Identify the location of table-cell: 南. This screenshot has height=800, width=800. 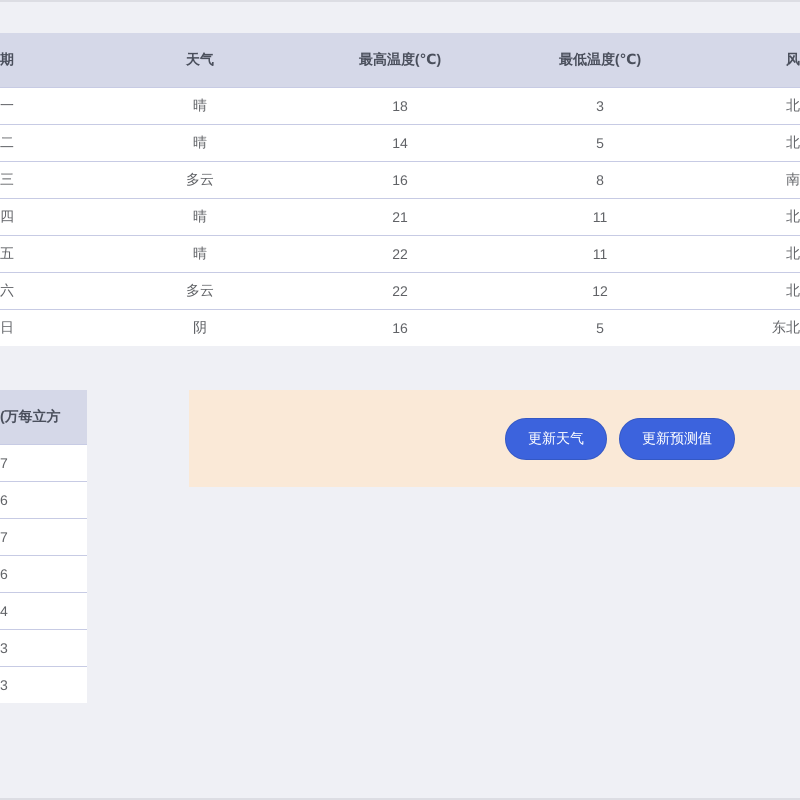
(750, 179).